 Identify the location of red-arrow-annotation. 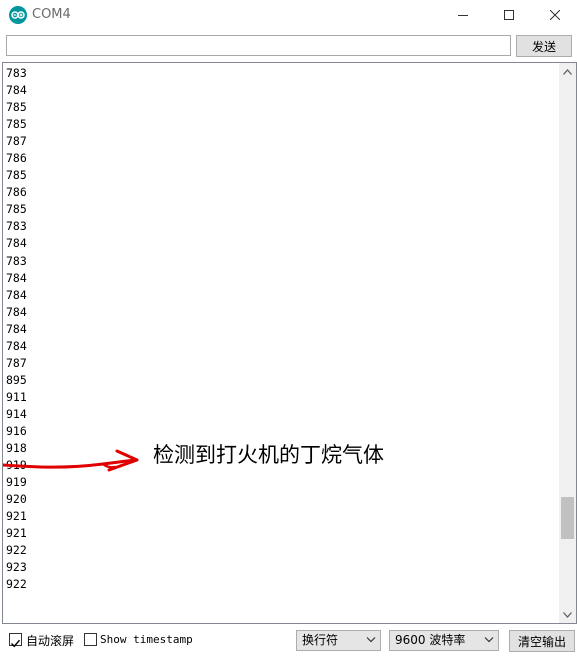
(71, 460).